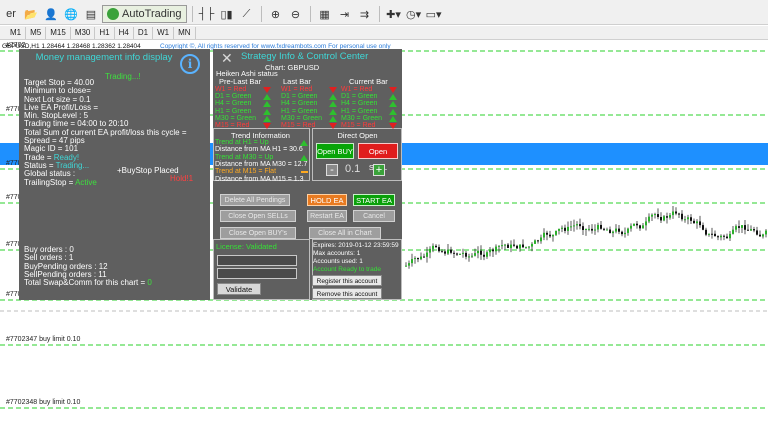 The height and width of the screenshot is (427, 768). I want to click on close-all-in-chart-button: Close All in Chart, so click(345, 233).